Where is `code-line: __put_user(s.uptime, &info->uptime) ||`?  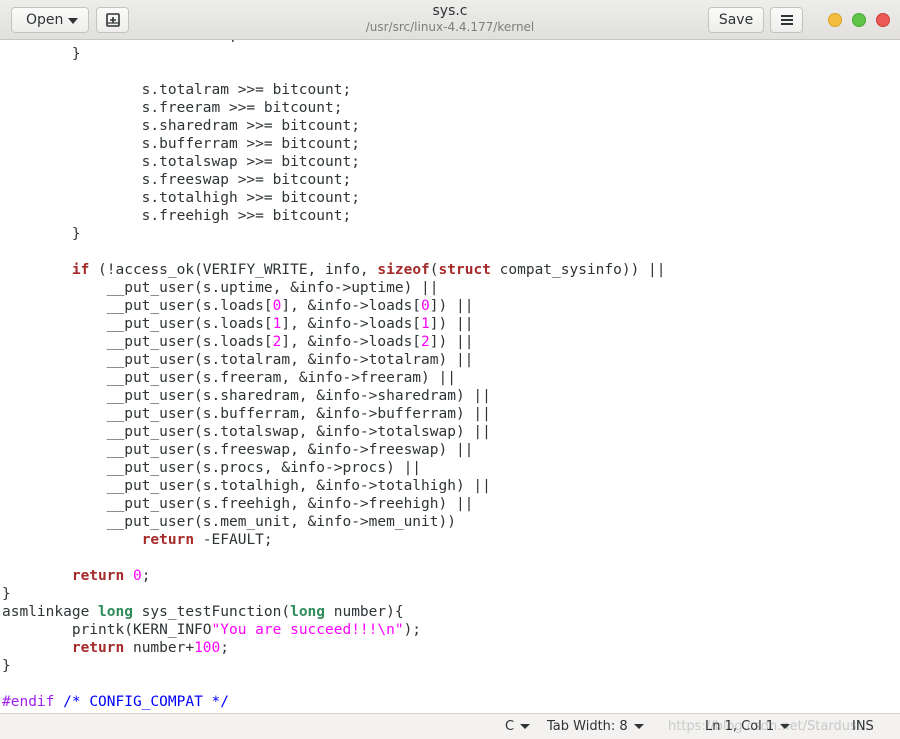 code-line: __put_user(s.uptime, &info->uptime) || is located at coordinates (334, 288).